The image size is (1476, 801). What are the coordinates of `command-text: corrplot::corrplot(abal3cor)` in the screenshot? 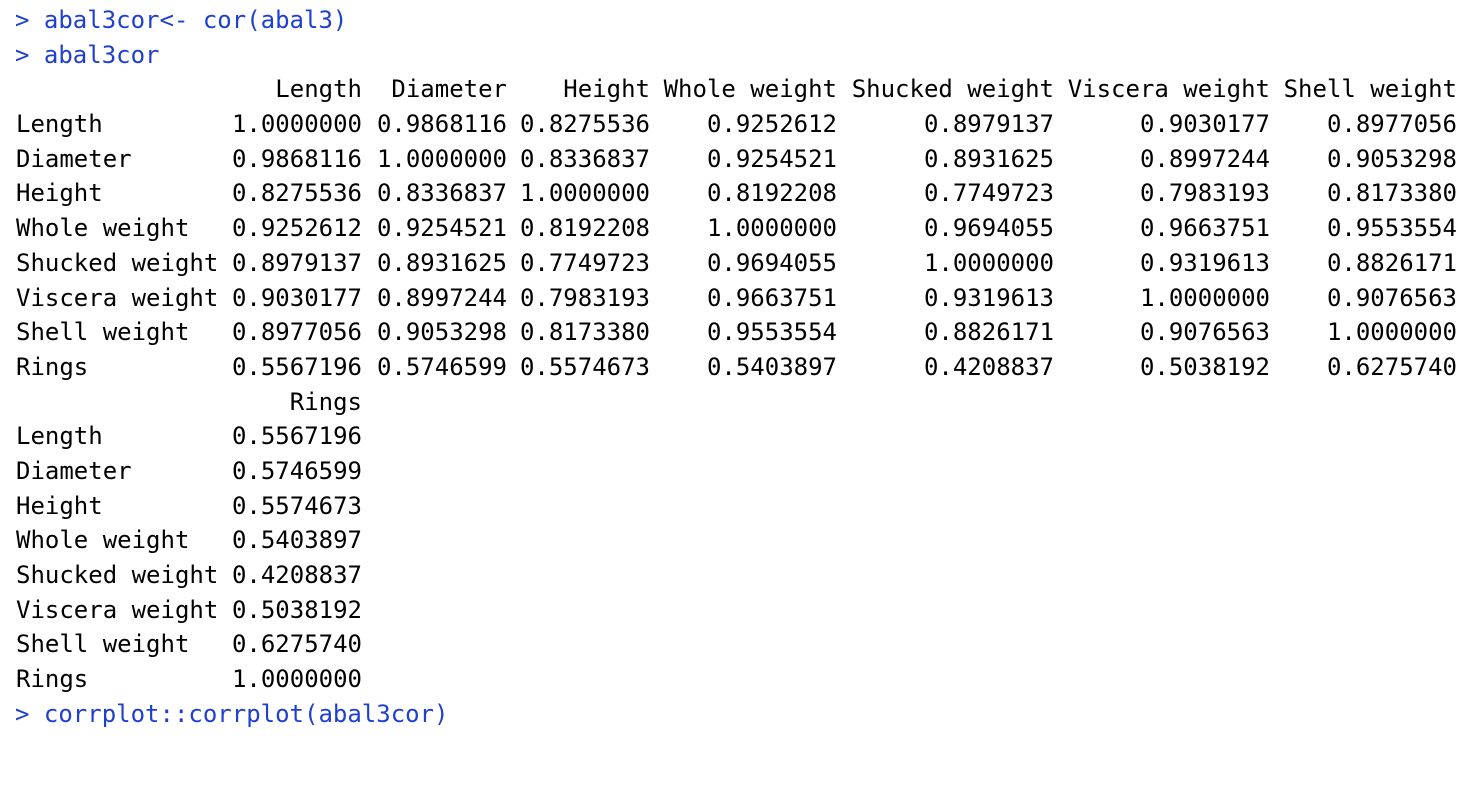 It's located at (246, 713).